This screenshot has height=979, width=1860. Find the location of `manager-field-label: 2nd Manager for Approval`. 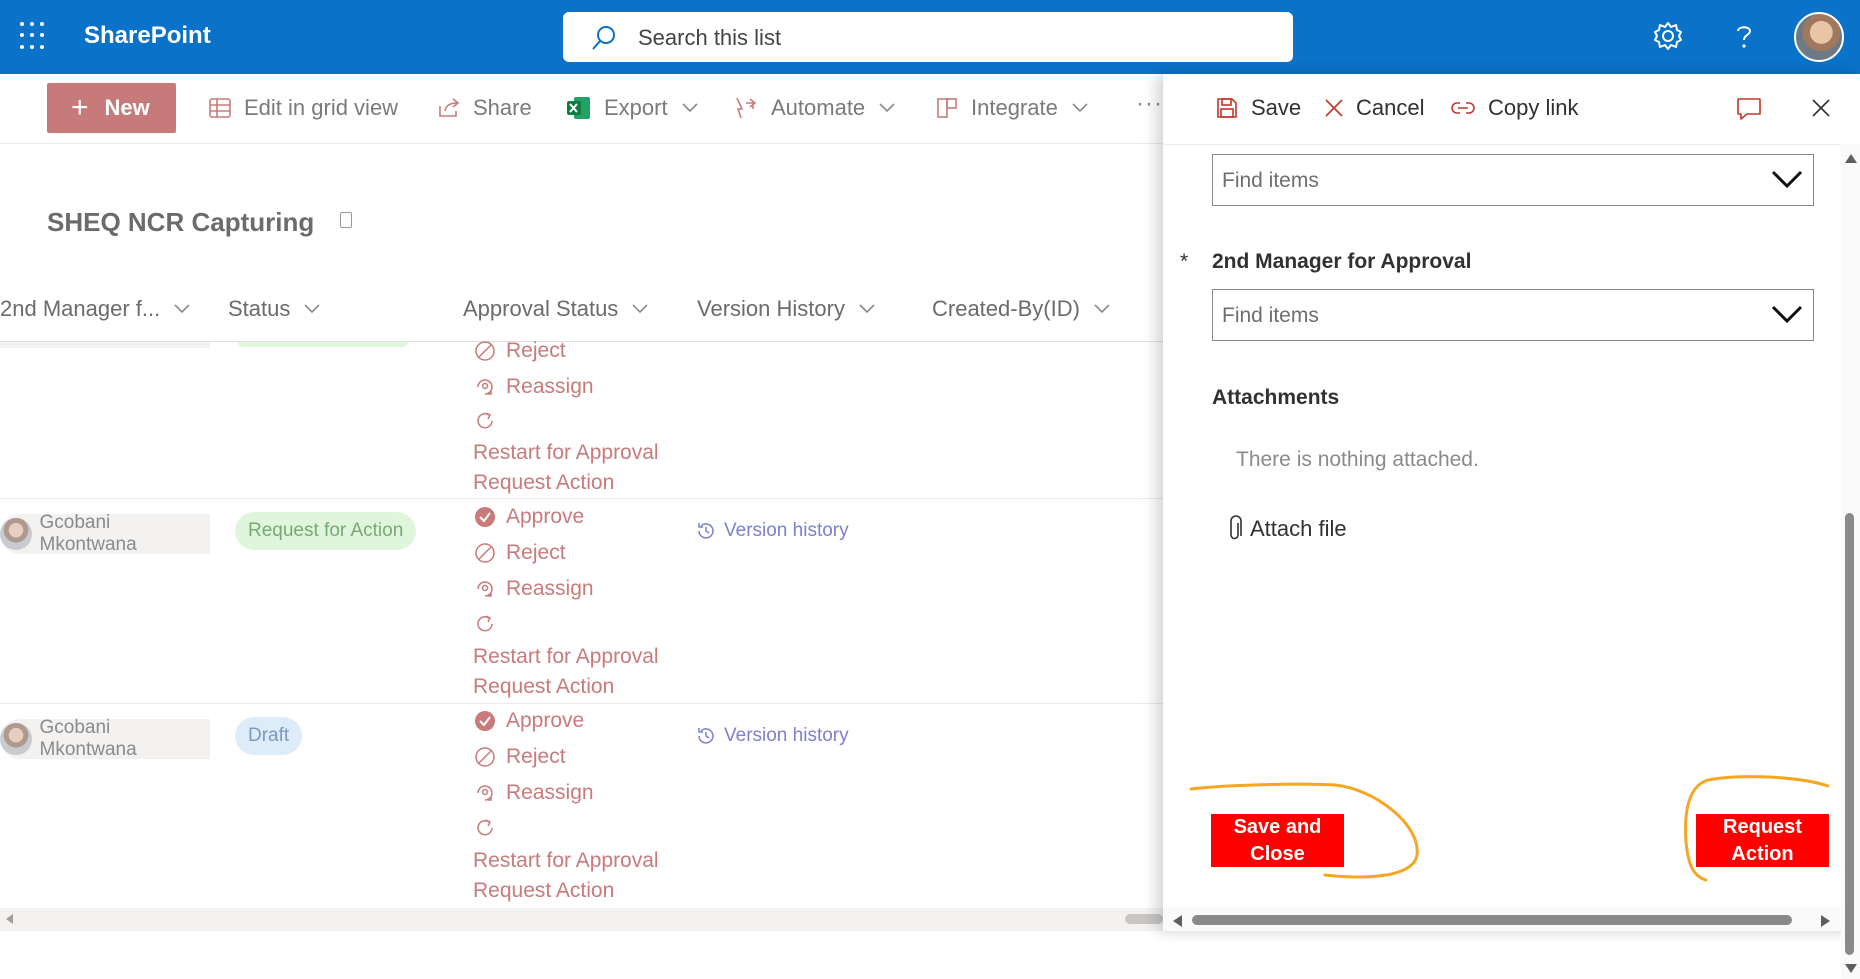

manager-field-label: 2nd Manager for Approval is located at coordinates (1342, 261).